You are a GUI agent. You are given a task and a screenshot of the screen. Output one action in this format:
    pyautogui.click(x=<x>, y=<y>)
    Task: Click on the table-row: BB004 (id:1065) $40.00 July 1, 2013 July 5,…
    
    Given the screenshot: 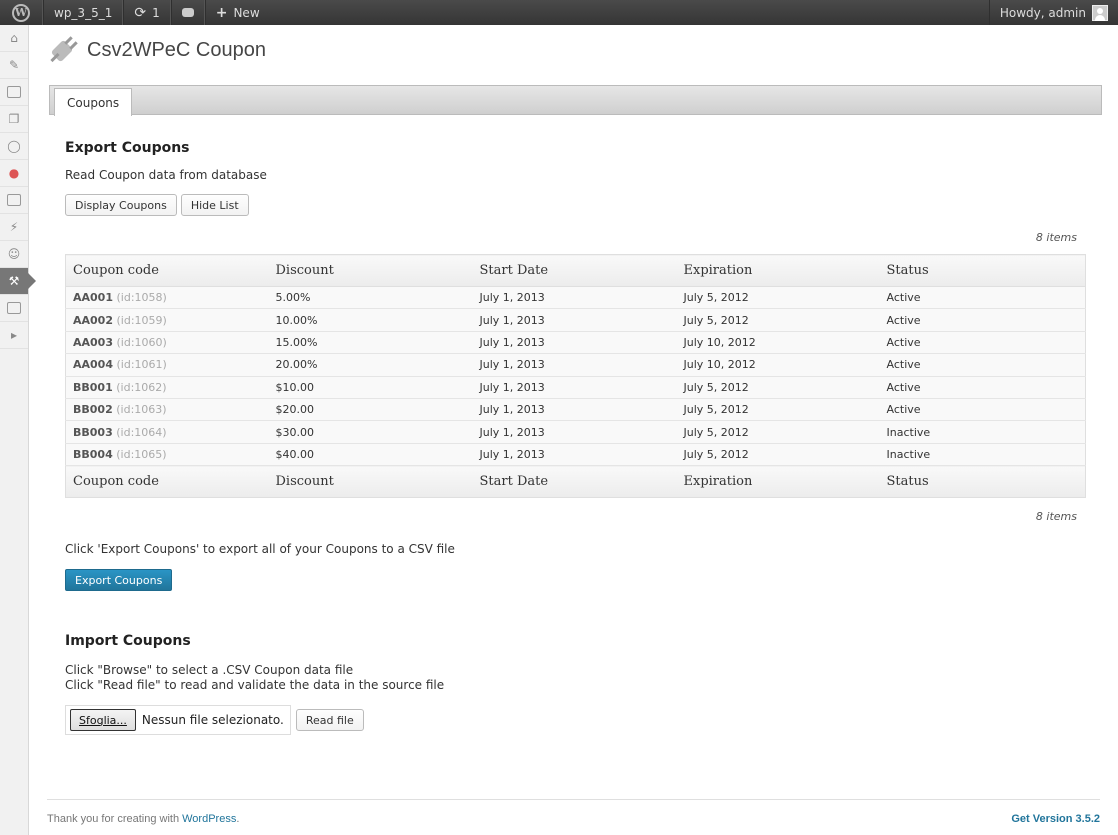 What is the action you would take?
    pyautogui.click(x=575, y=454)
    